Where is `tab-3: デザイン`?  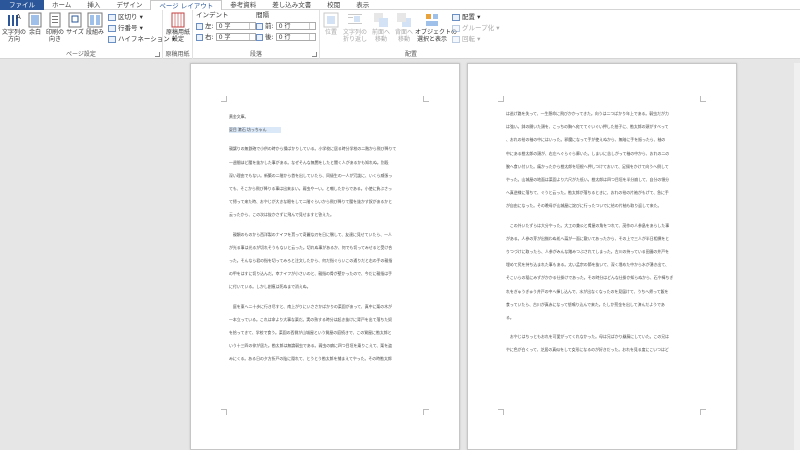
tab-3: デザイン is located at coordinates (129, 5).